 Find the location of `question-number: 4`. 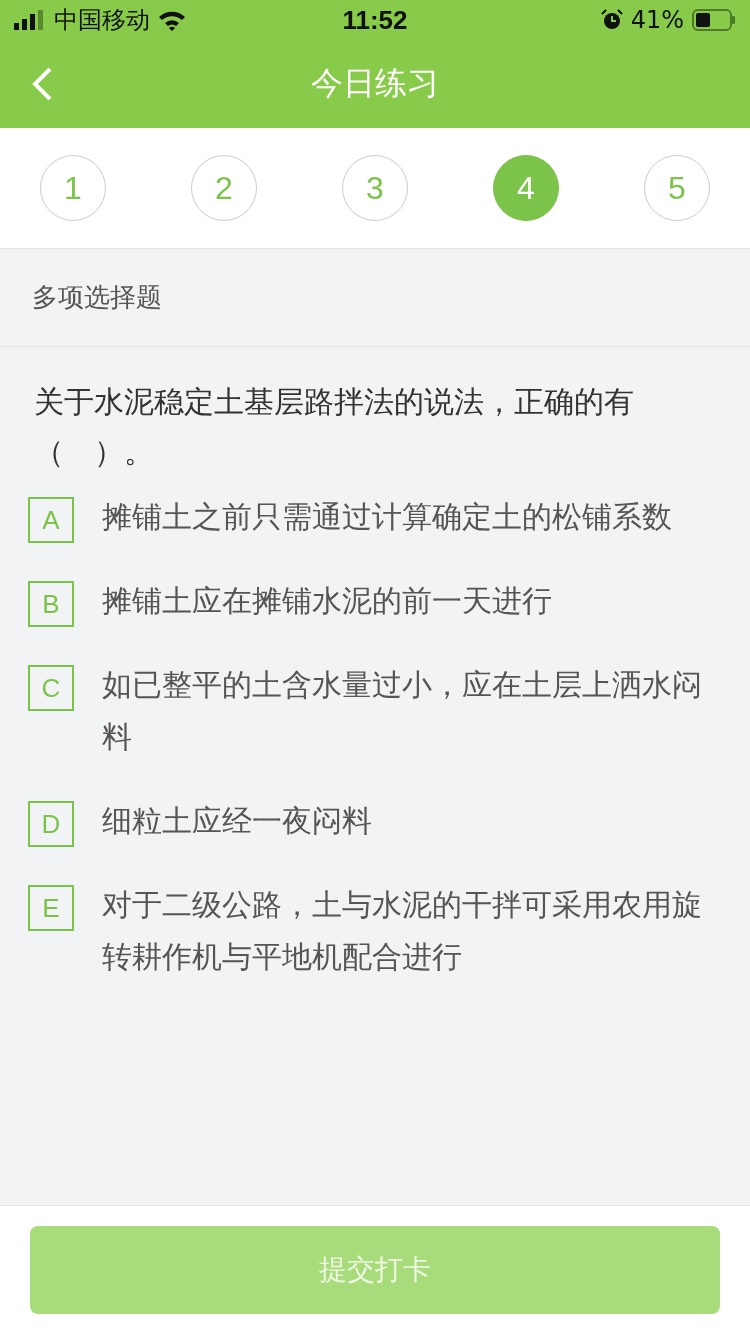

question-number: 4 is located at coordinates (526, 188).